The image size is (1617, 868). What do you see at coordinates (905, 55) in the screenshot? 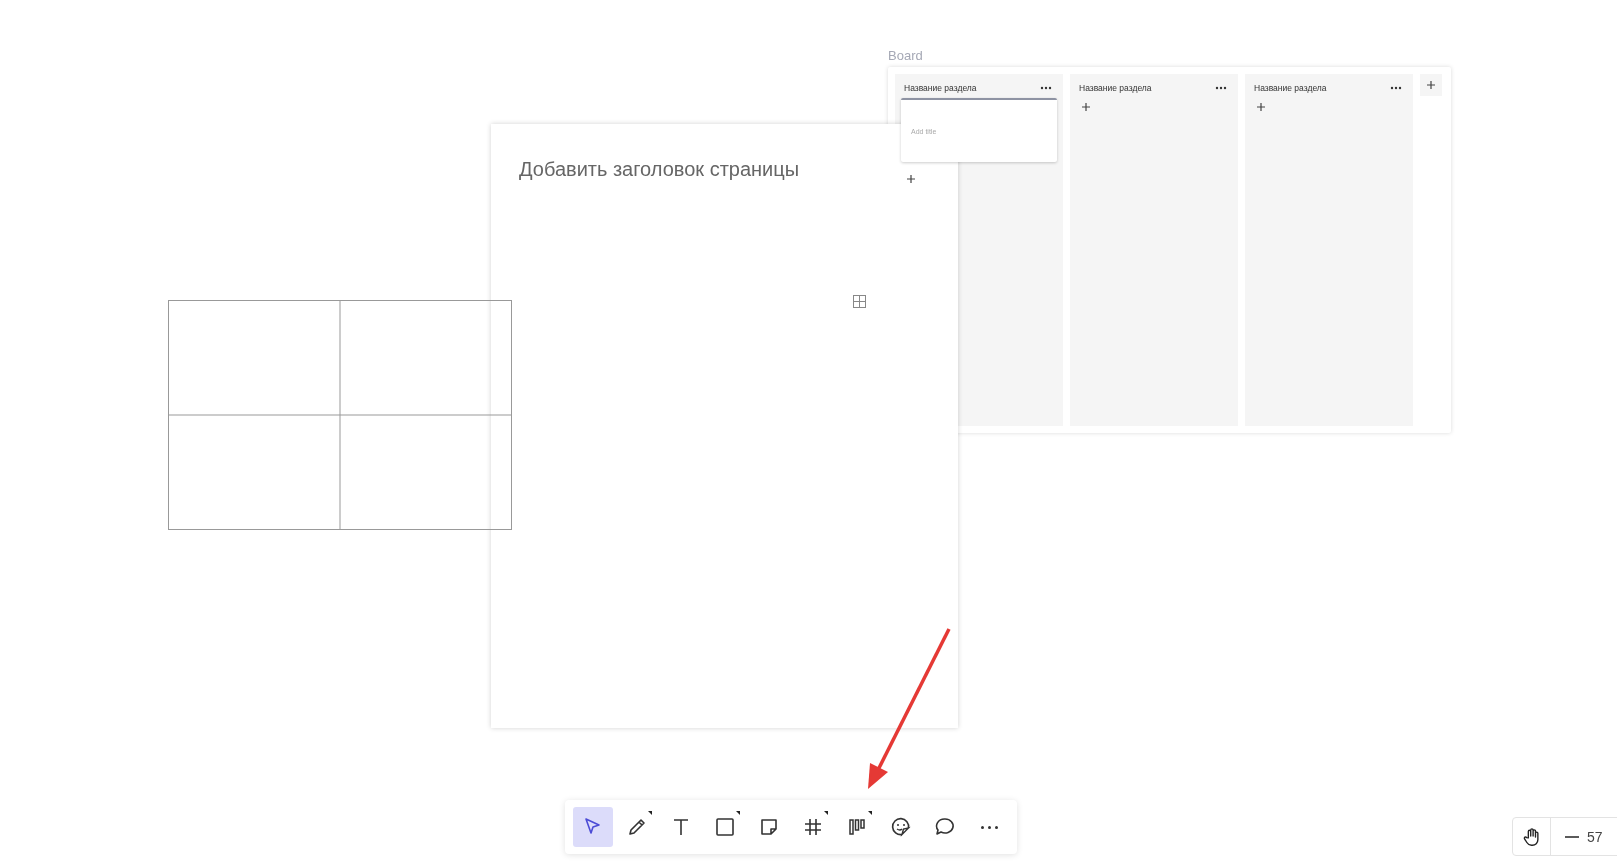
I see `board-title: Board` at bounding box center [905, 55].